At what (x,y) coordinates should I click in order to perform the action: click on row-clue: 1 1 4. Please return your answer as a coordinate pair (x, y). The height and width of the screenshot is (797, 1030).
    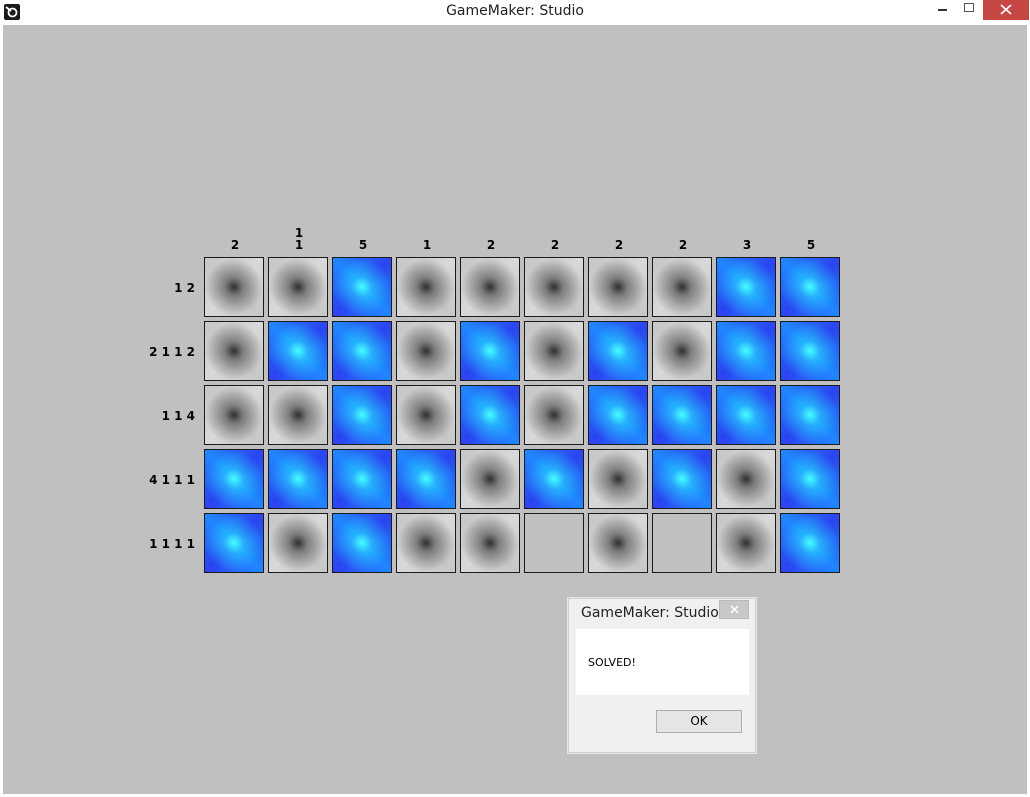
    Looking at the image, I should click on (178, 416).